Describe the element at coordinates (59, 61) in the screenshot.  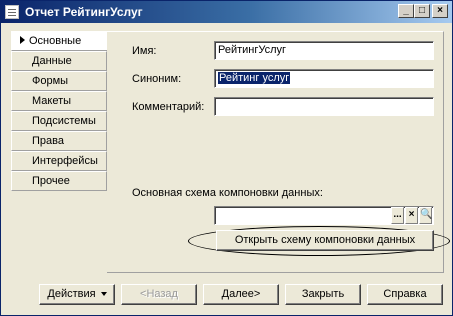
I see `tab-data: Данные` at that location.